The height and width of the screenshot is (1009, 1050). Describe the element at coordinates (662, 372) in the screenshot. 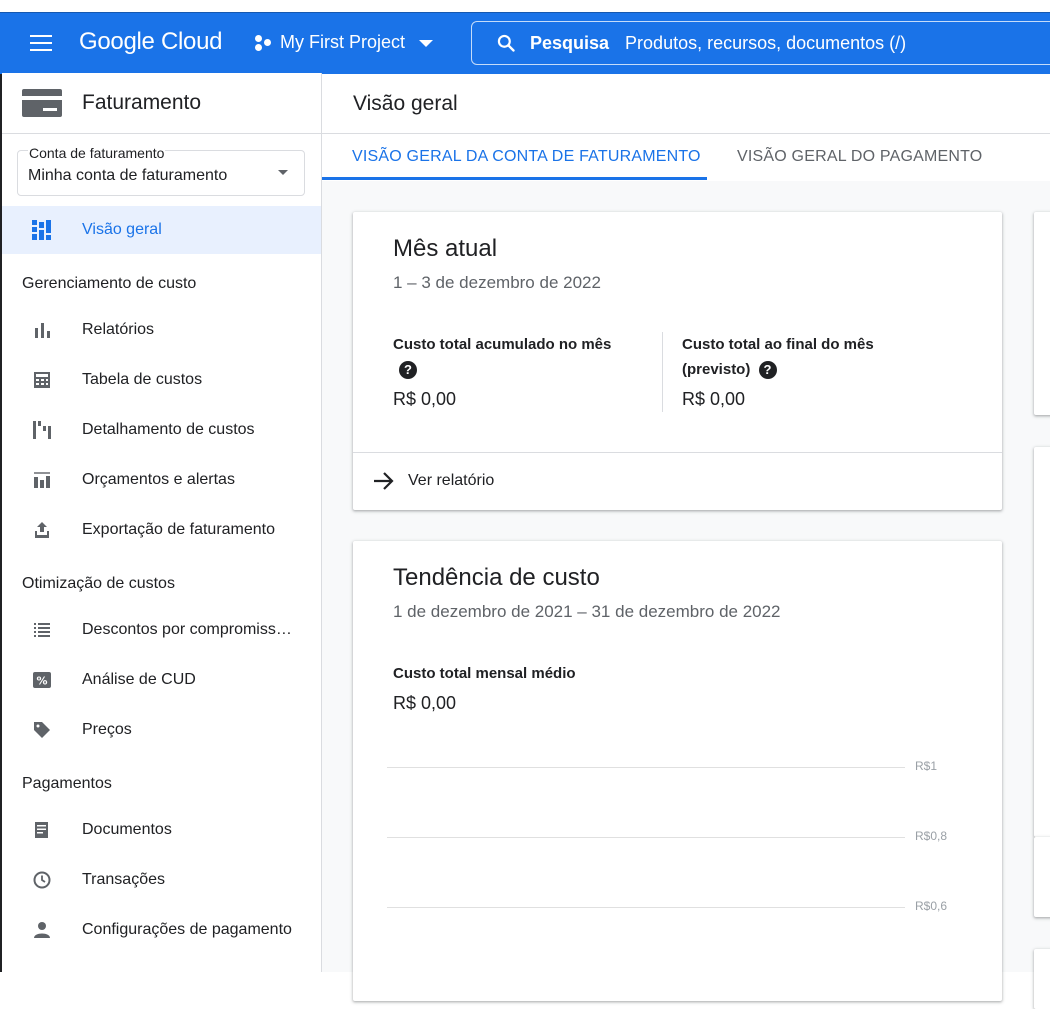

I see `metric-divider` at that location.